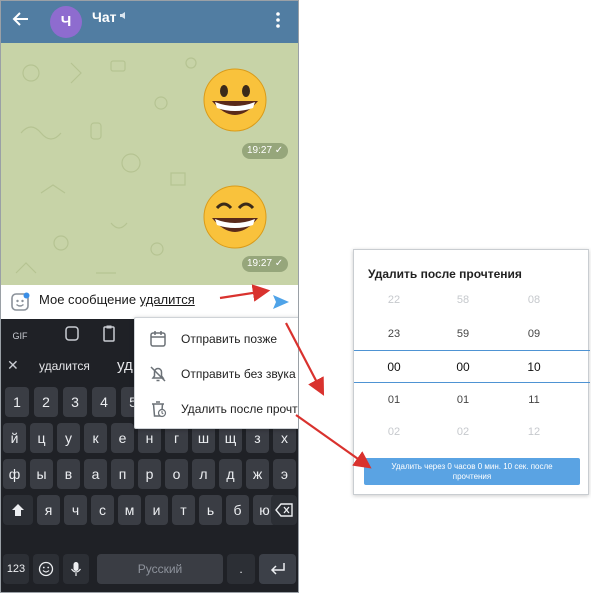  What do you see at coordinates (203, 474) in the screenshot?
I see `key-letter: л` at bounding box center [203, 474].